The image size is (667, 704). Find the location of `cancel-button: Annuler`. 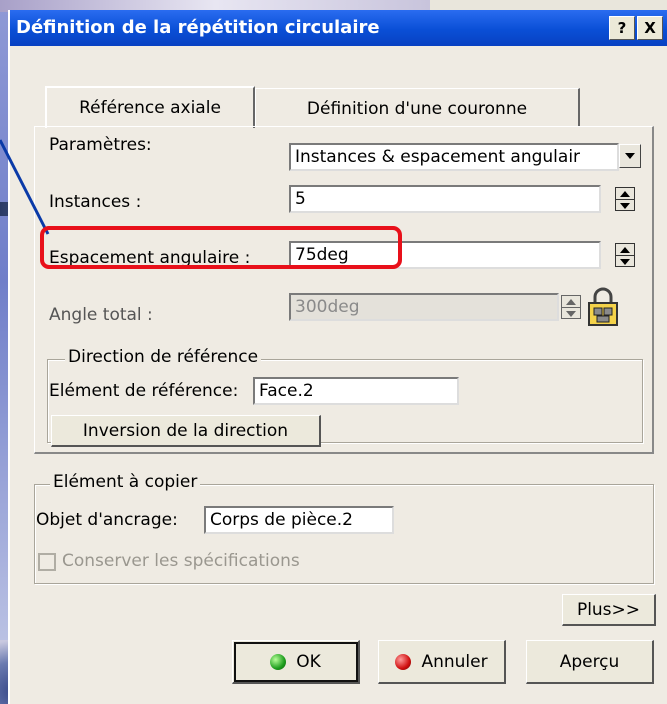

cancel-button: Annuler is located at coordinates (442, 662).